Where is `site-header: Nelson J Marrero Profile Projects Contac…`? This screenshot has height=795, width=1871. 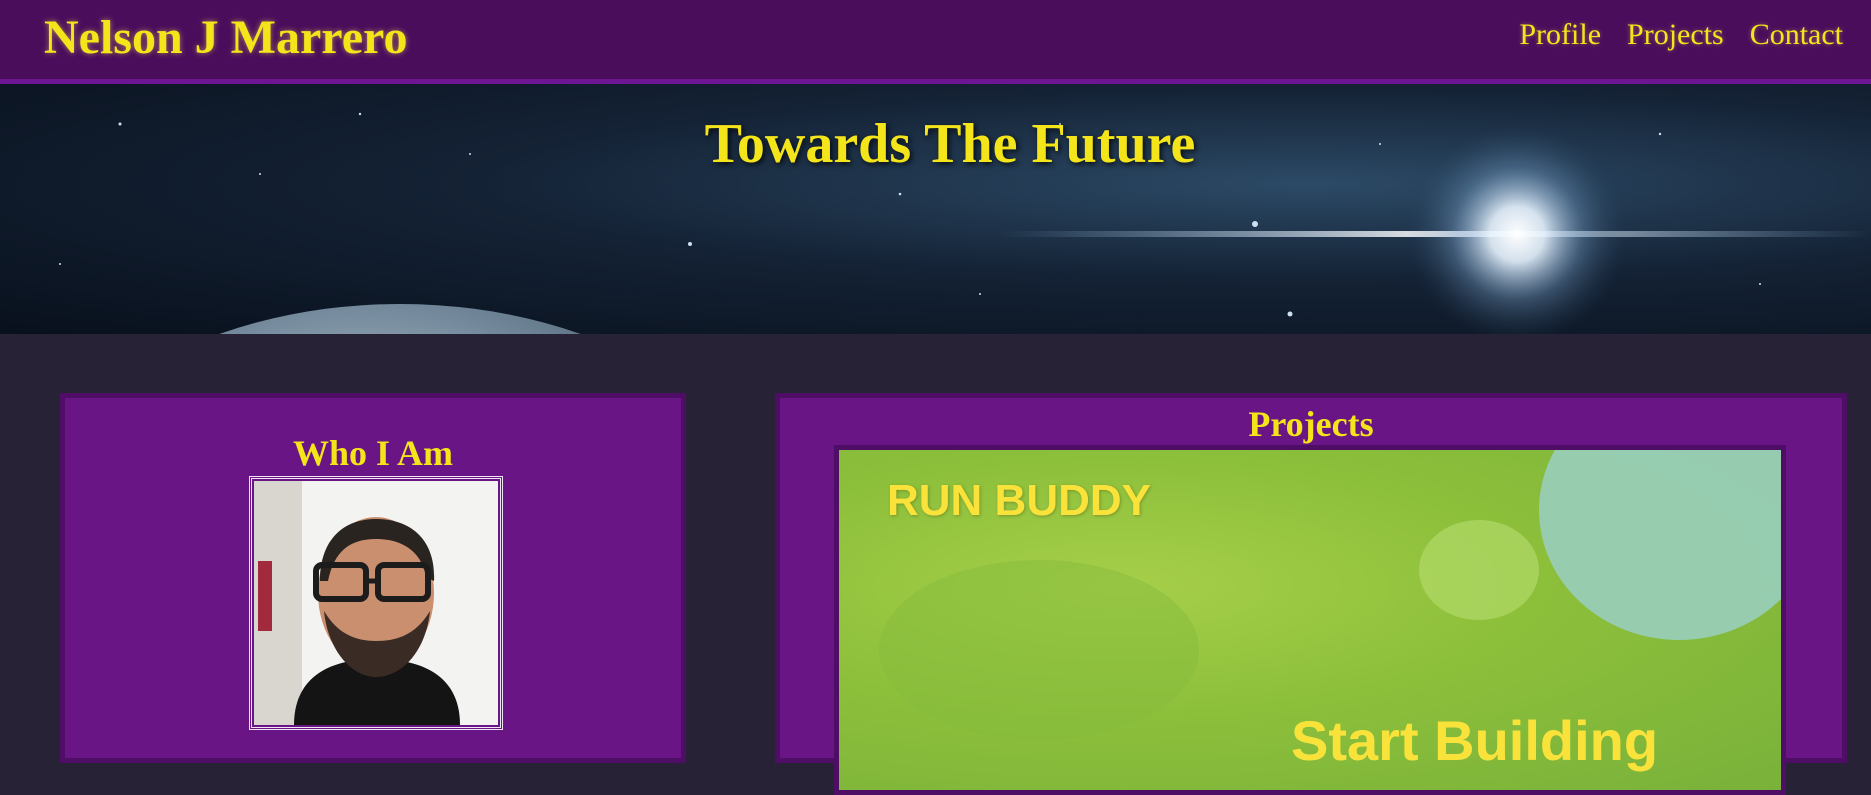
site-header: Nelson J Marrero Profile Projects Contac… is located at coordinates (935, 42).